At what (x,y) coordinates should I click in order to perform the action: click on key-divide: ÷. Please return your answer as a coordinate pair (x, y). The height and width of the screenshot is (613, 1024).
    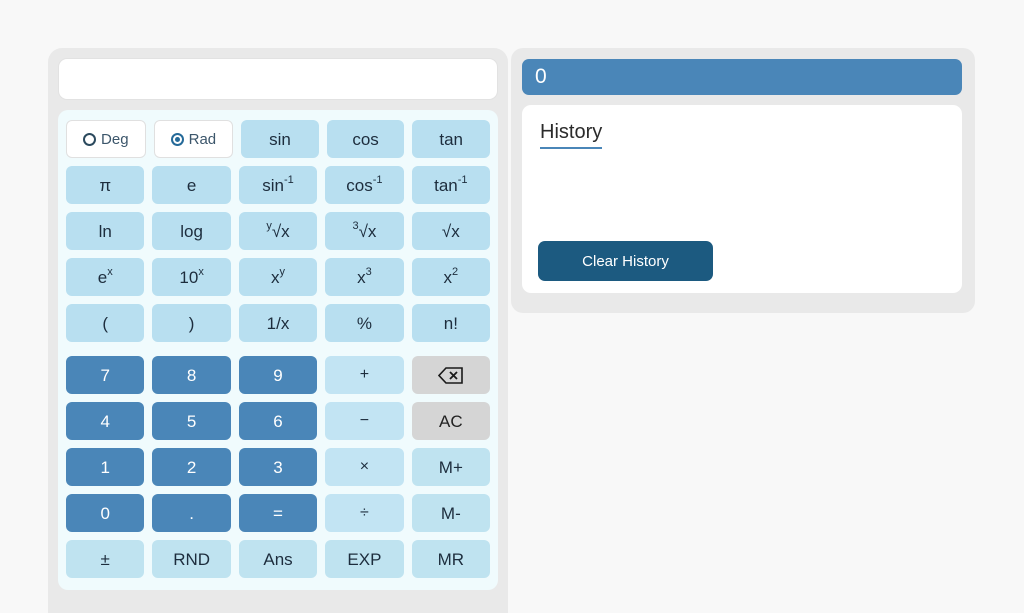
    Looking at the image, I should click on (364, 513).